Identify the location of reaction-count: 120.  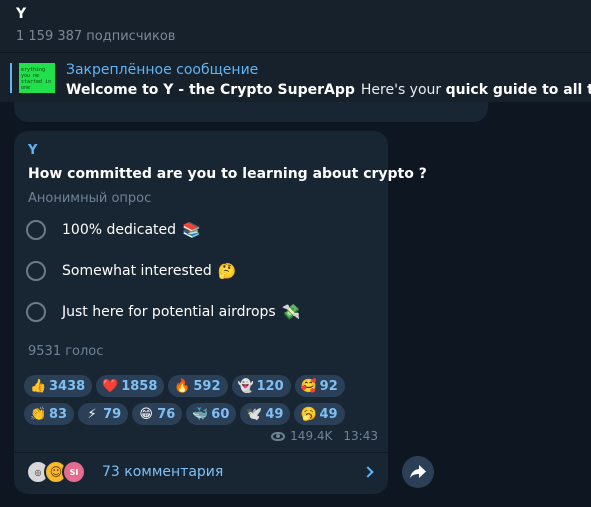
(270, 386).